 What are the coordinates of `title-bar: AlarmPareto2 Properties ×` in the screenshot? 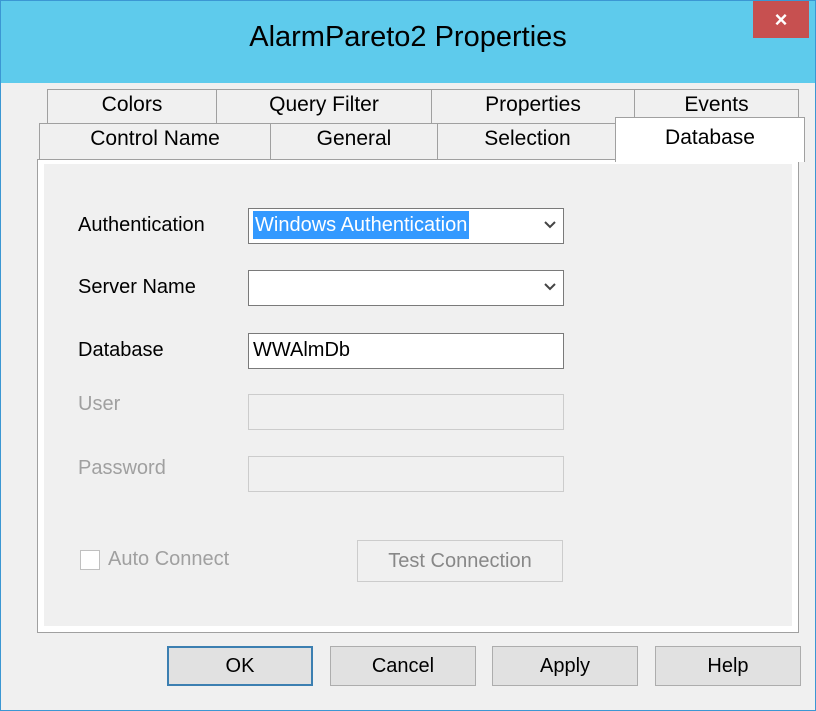 It's located at (408, 42).